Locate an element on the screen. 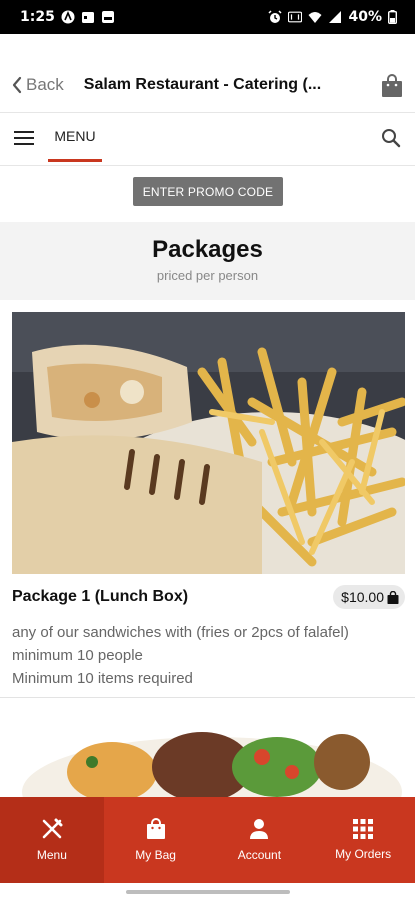  nav-menu-label: Menu is located at coordinates (51, 855).